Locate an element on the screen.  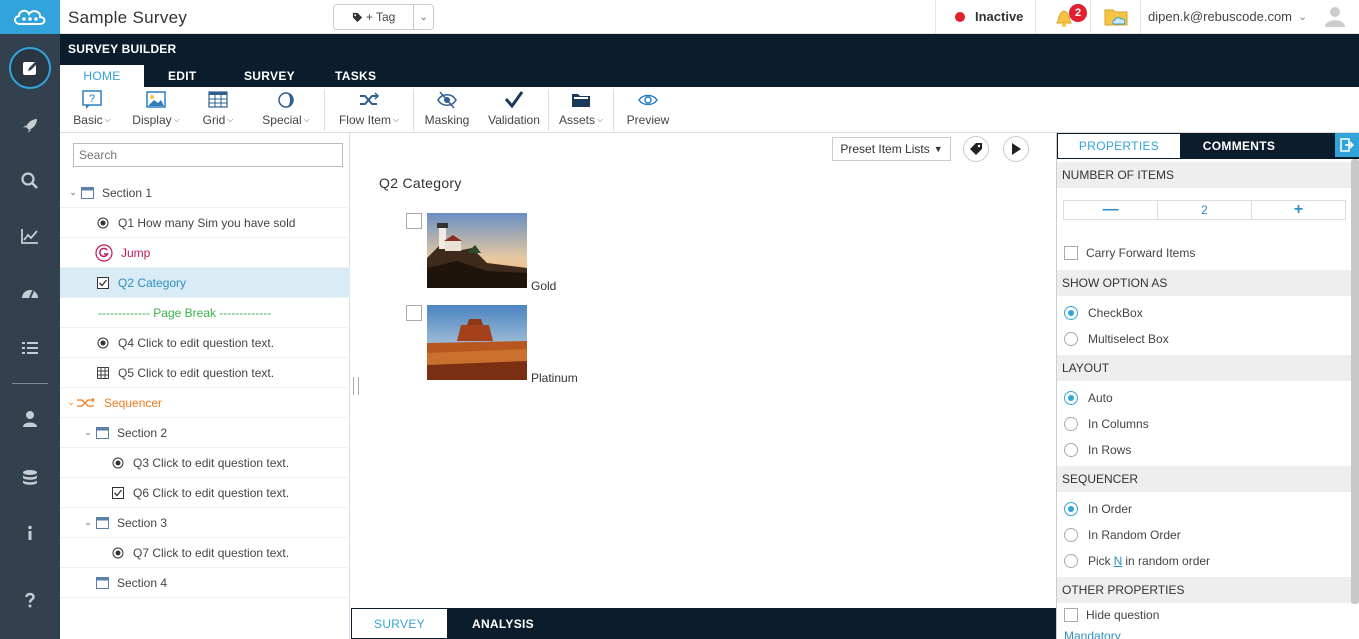
tab-survey: SURVEY is located at coordinates (272, 76).